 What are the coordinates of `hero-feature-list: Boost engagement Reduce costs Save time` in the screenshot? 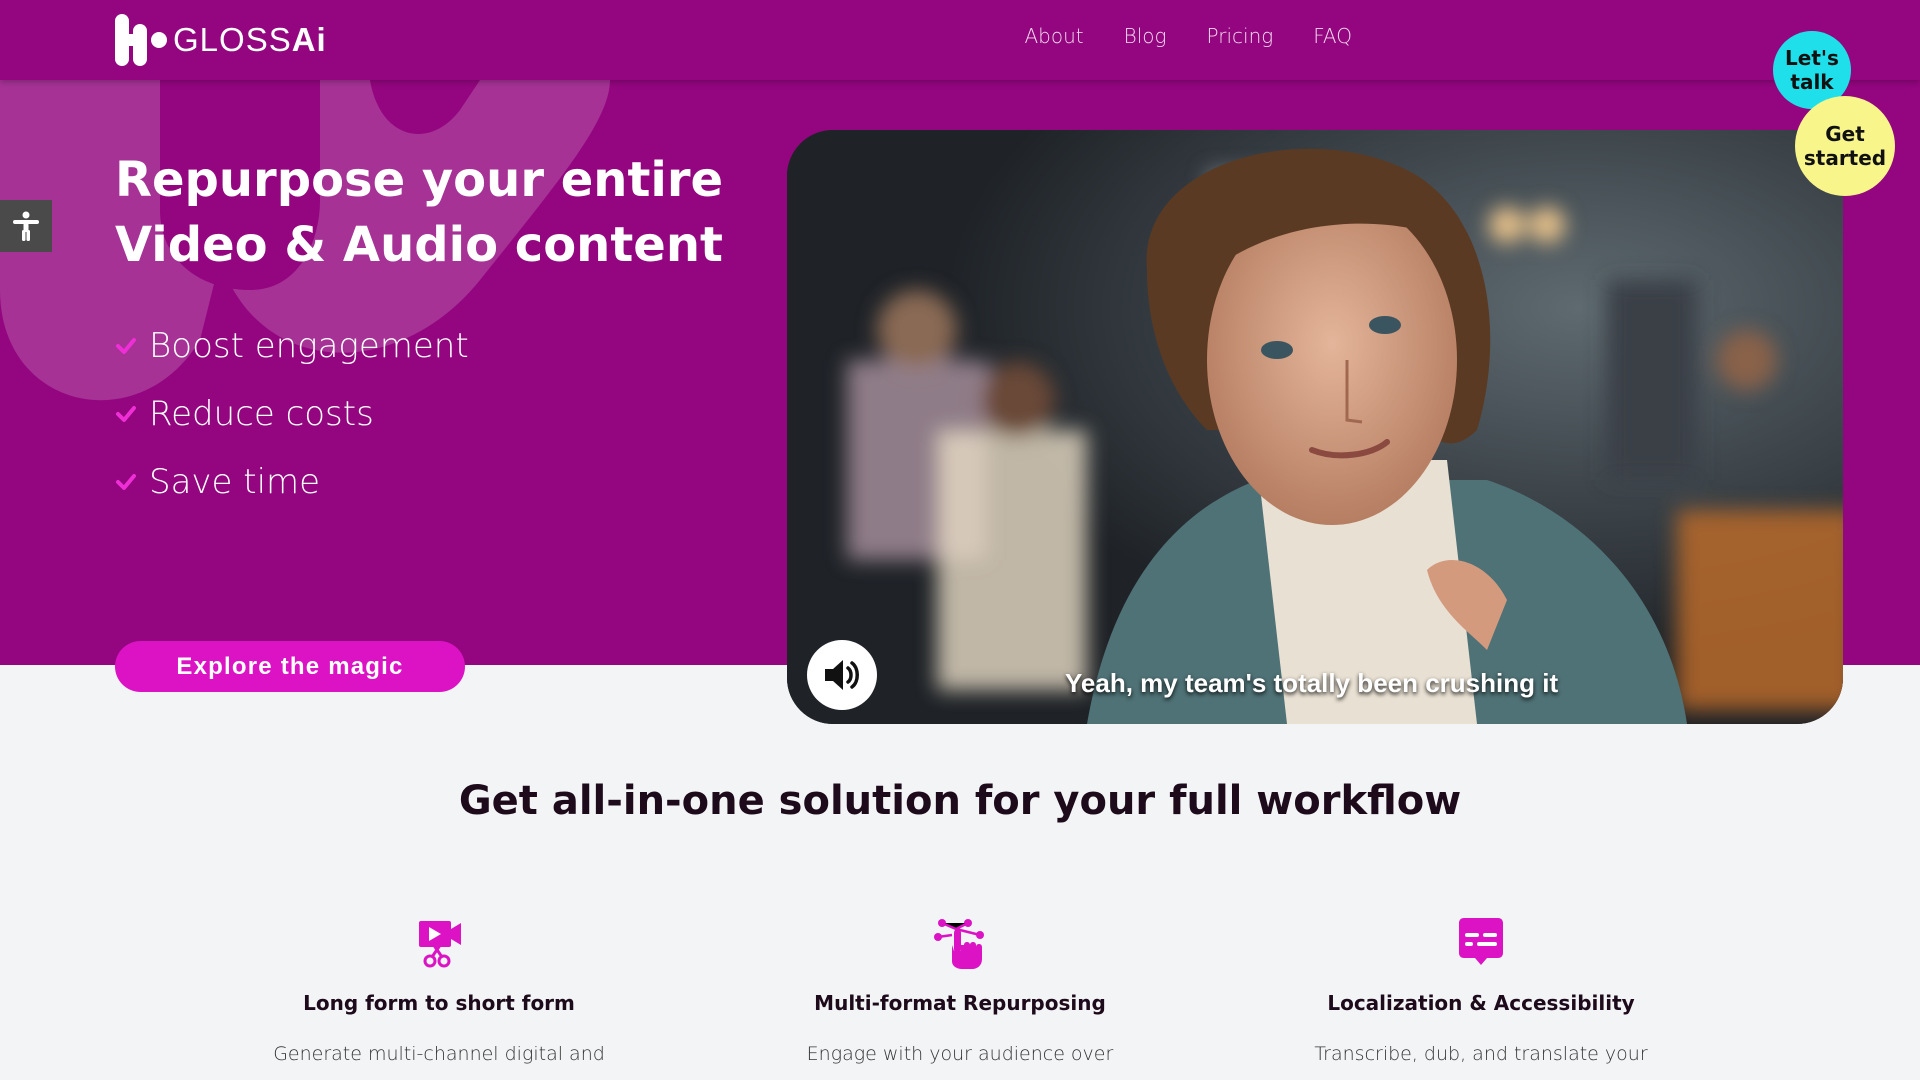 It's located at (292, 414).